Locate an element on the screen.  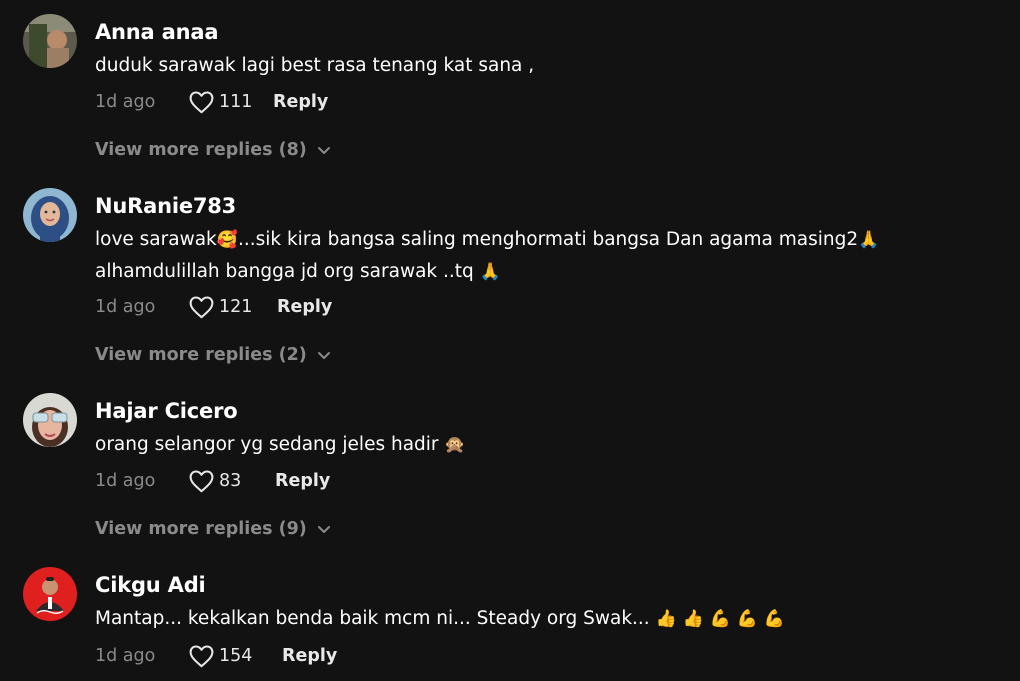
like-button: 154 is located at coordinates (235, 656).